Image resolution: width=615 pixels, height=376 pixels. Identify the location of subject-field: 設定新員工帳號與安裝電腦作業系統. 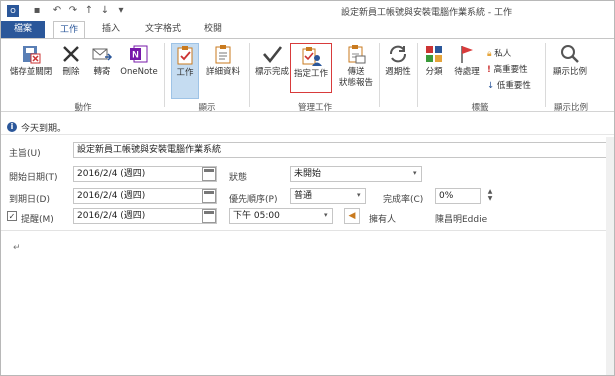
(340, 150).